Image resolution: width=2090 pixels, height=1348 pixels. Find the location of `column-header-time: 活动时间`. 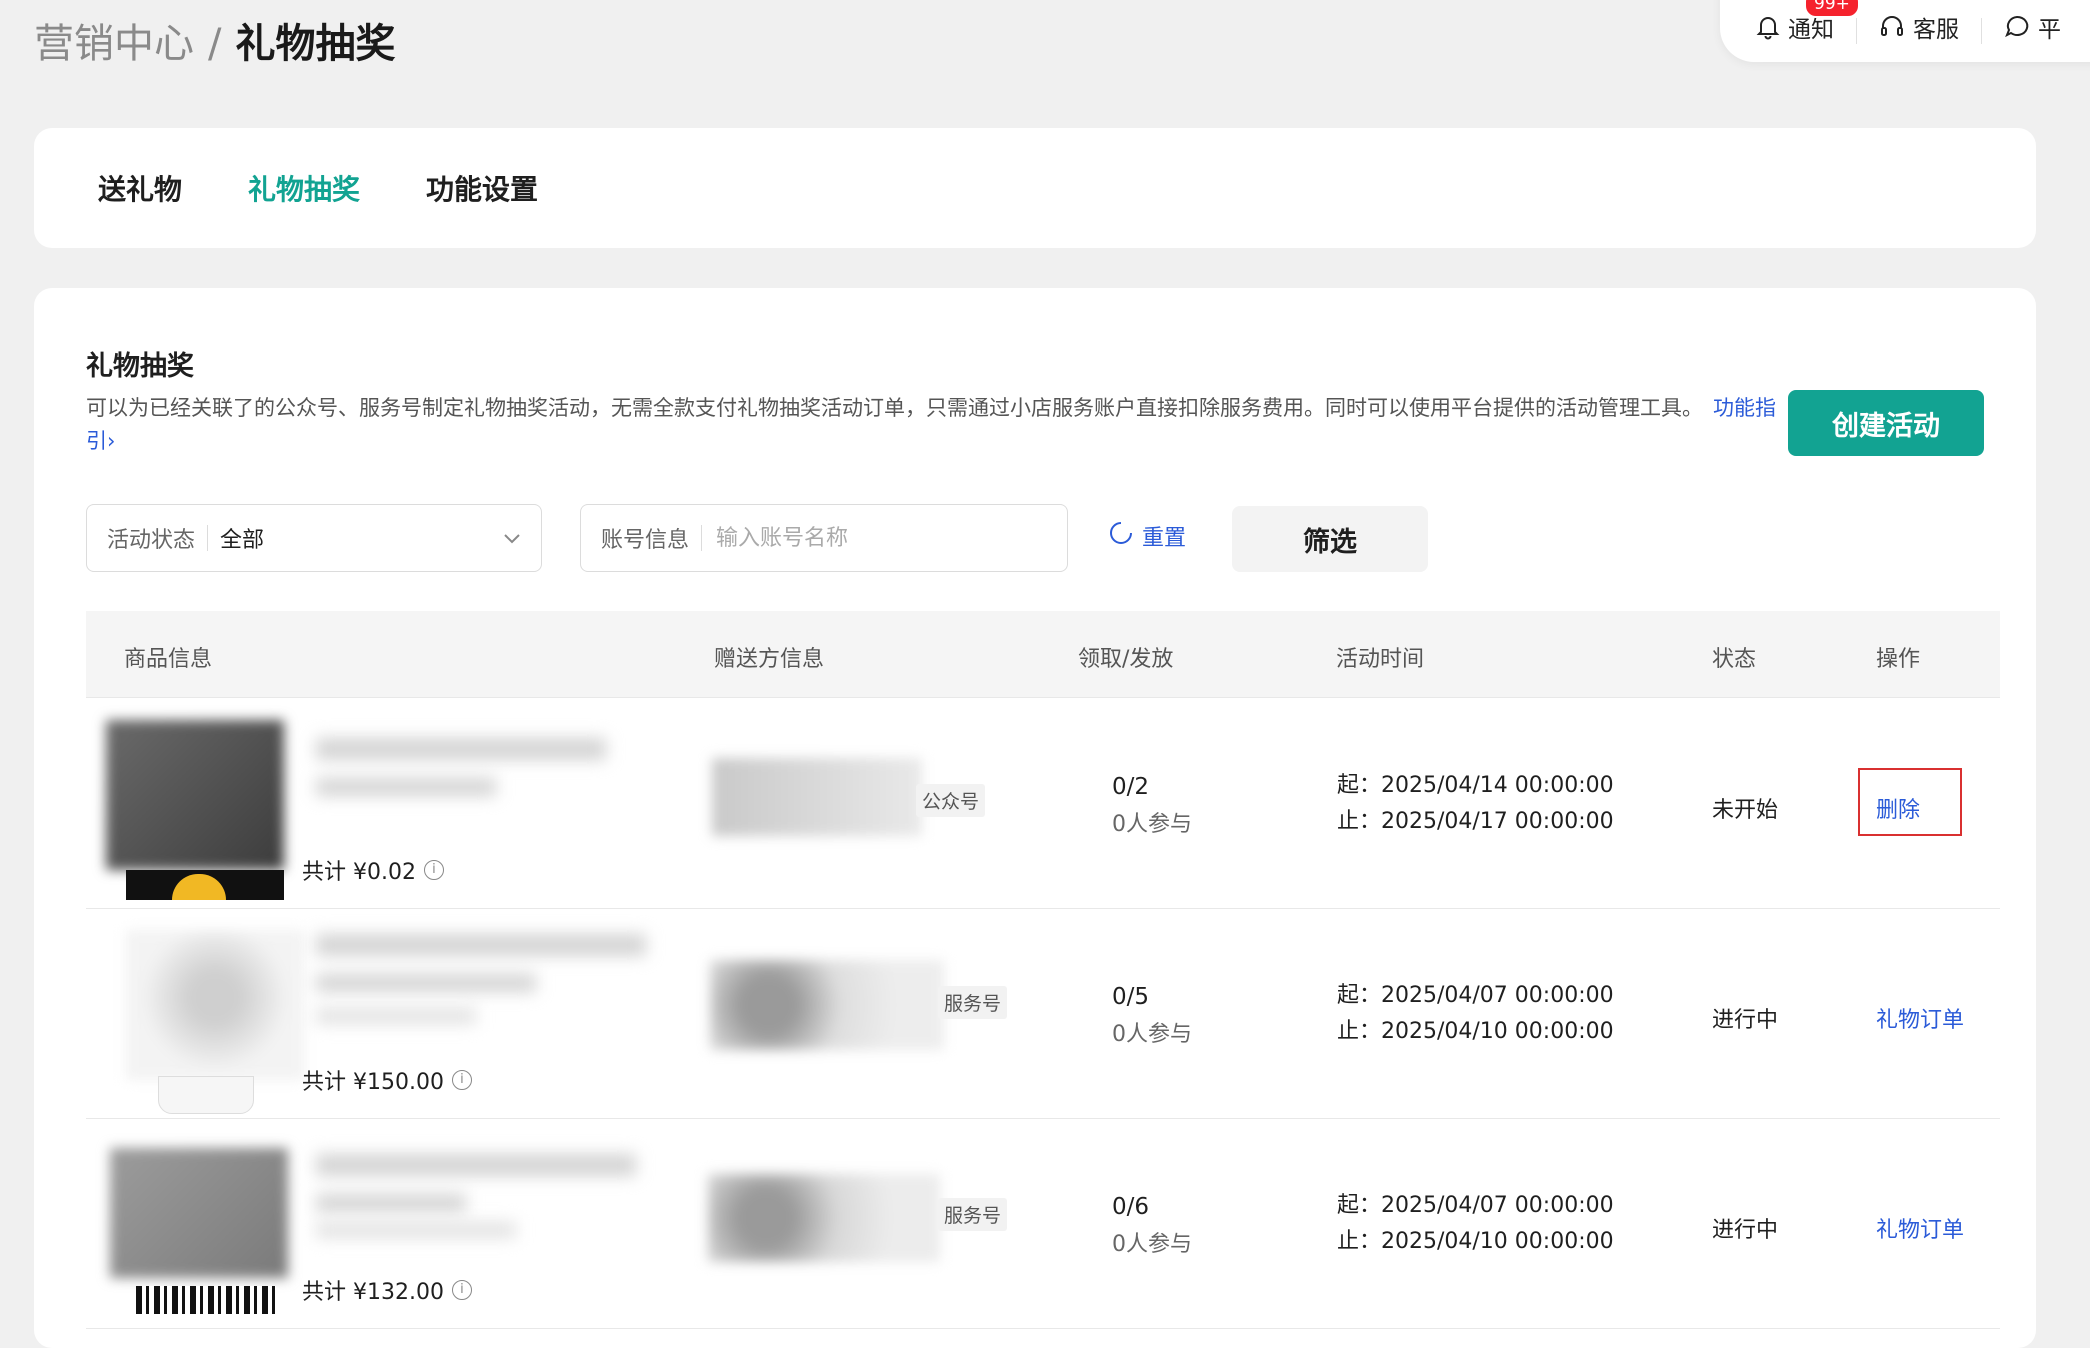

column-header-time: 活动时间 is located at coordinates (1380, 659).